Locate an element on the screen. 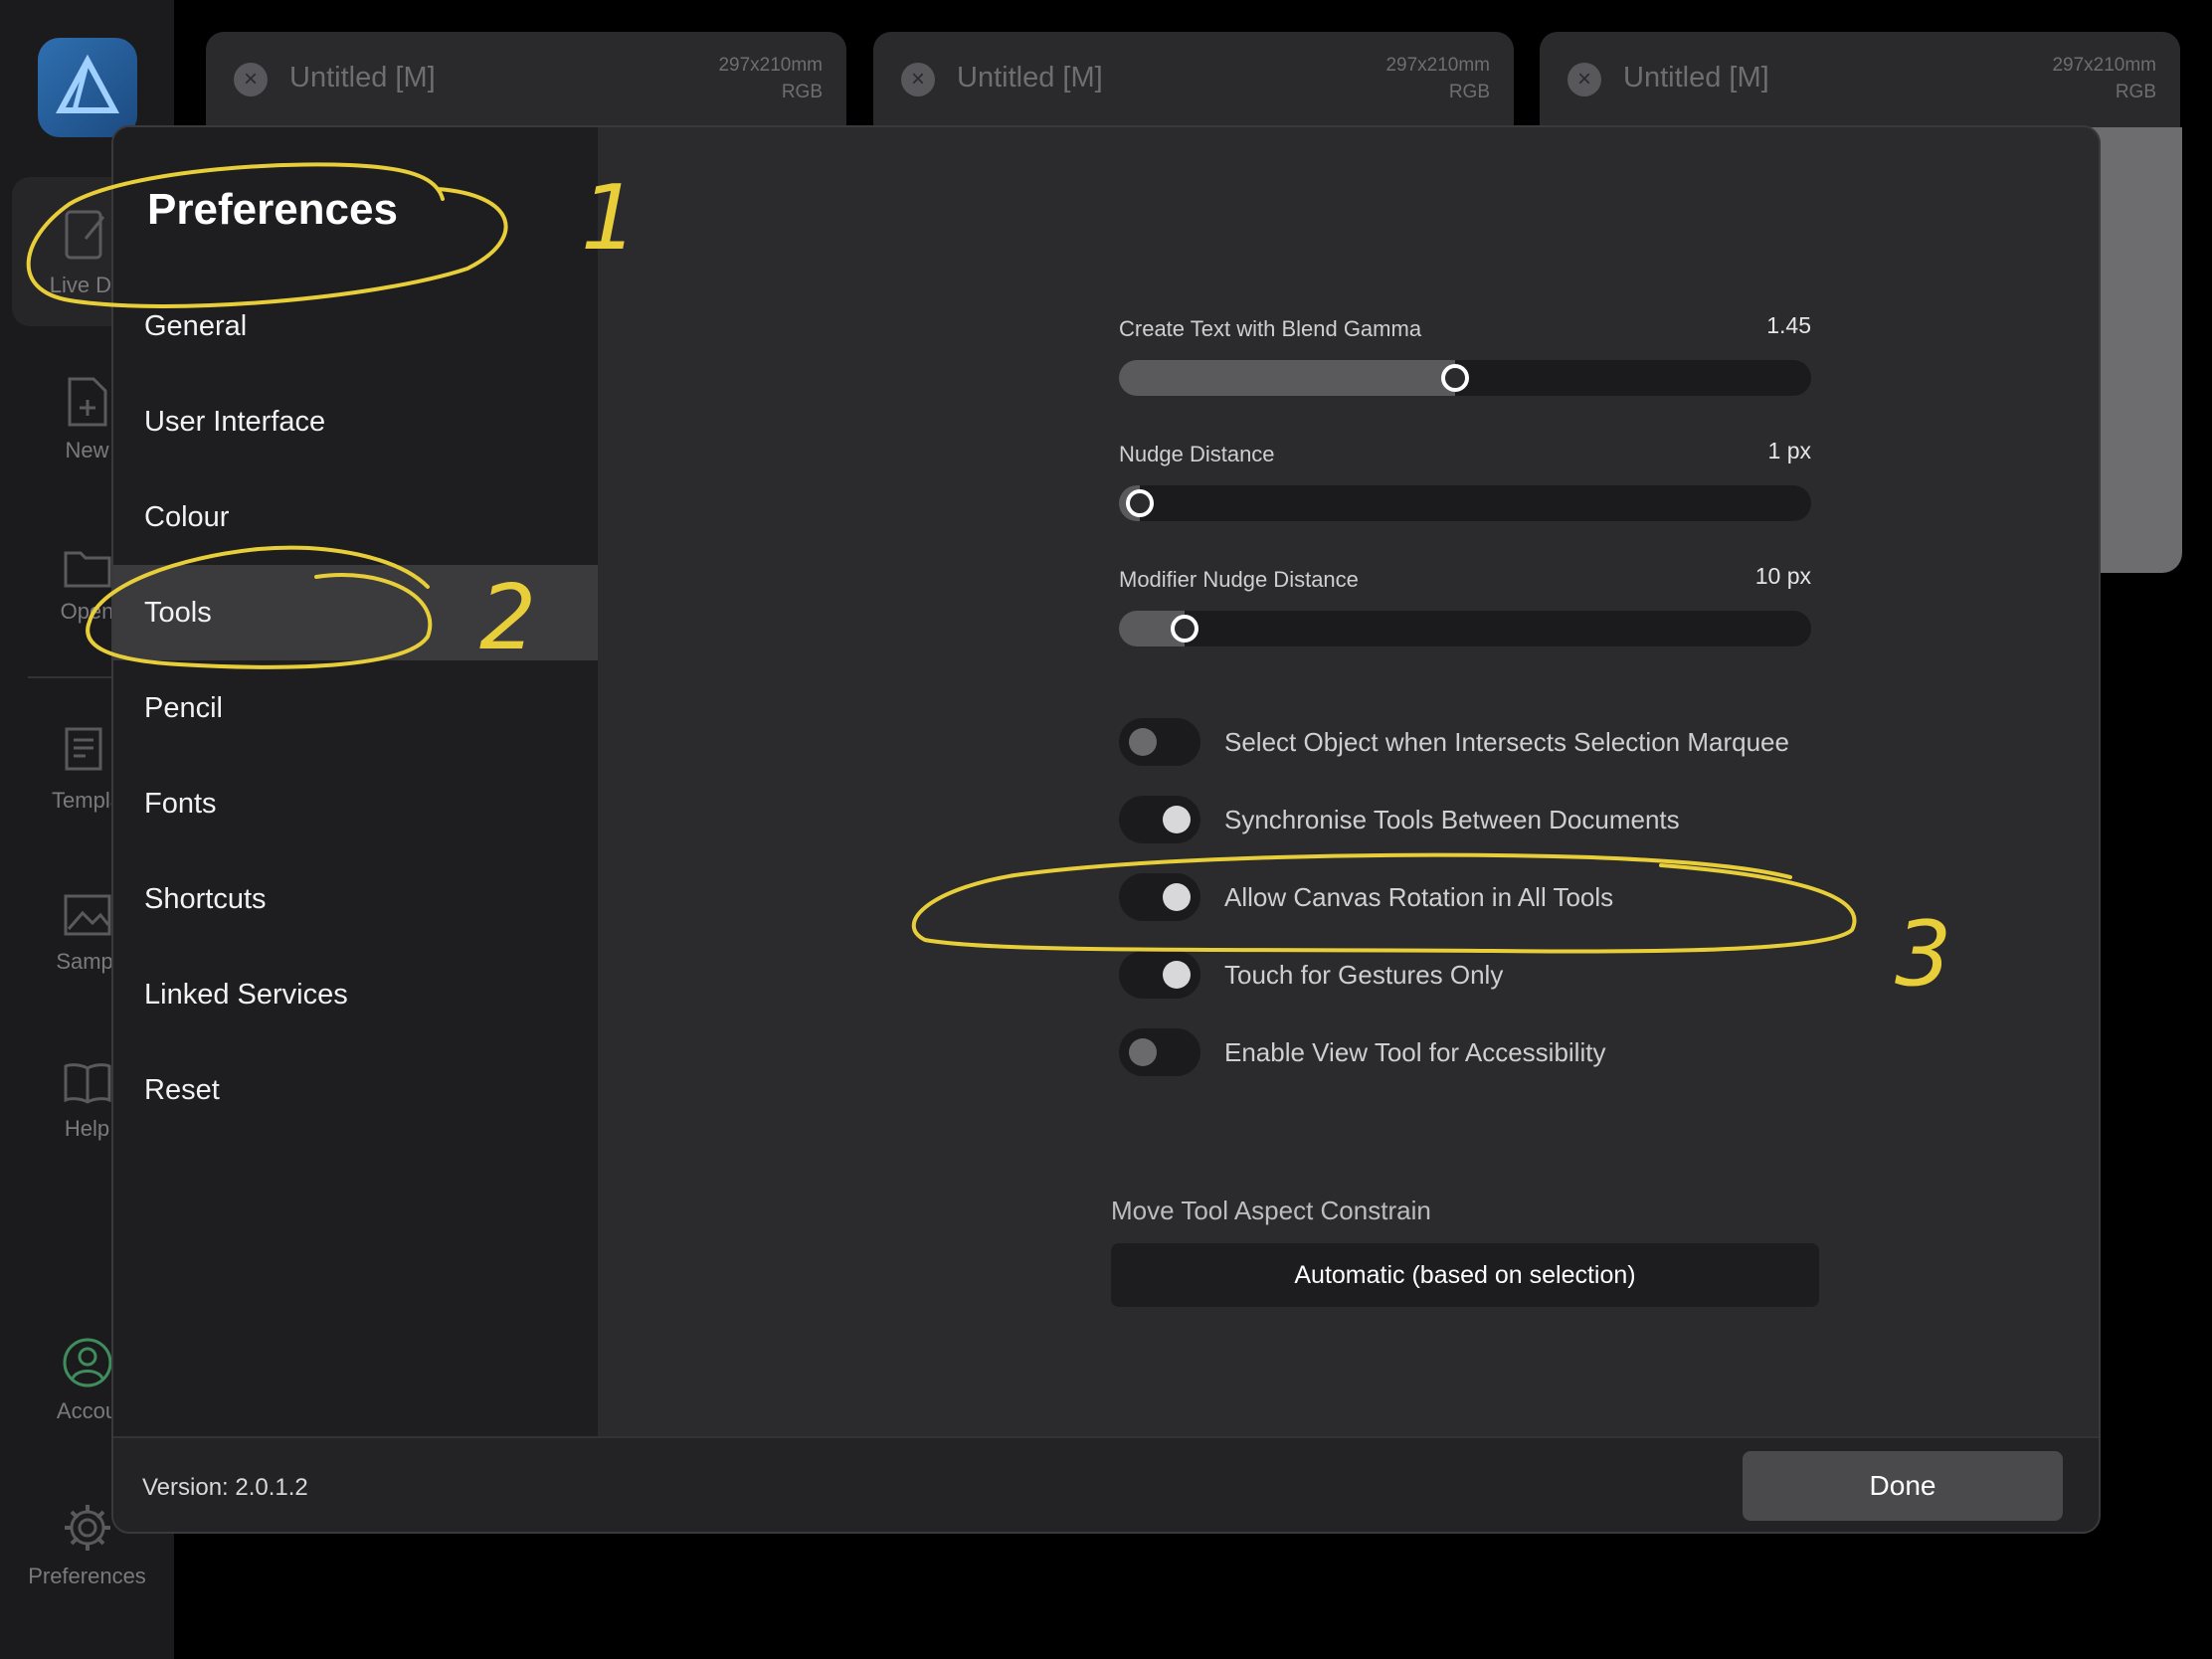 The width and height of the screenshot is (2212, 1659). synchronise-tools-toggle is located at coordinates (1159, 819).